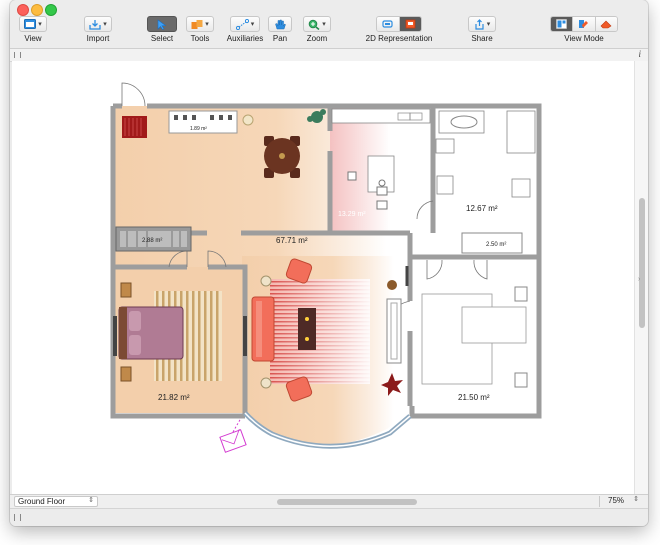 The height and width of the screenshot is (545, 660). Describe the element at coordinates (37, 10) in the screenshot. I see `minimize-window-button` at that location.